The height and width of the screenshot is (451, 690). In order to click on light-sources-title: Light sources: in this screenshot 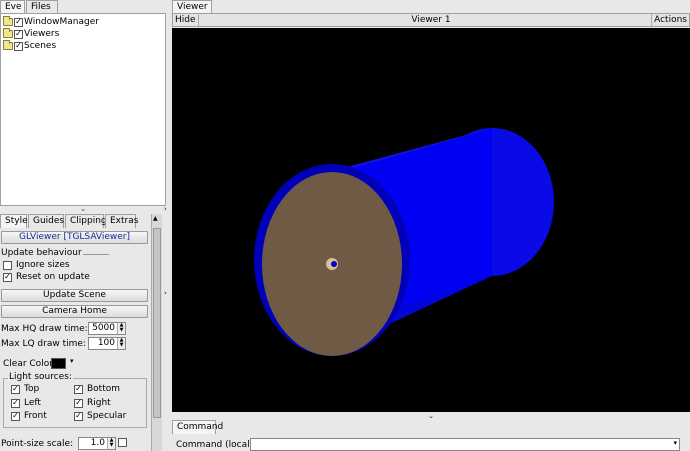, I will do `click(40, 377)`.